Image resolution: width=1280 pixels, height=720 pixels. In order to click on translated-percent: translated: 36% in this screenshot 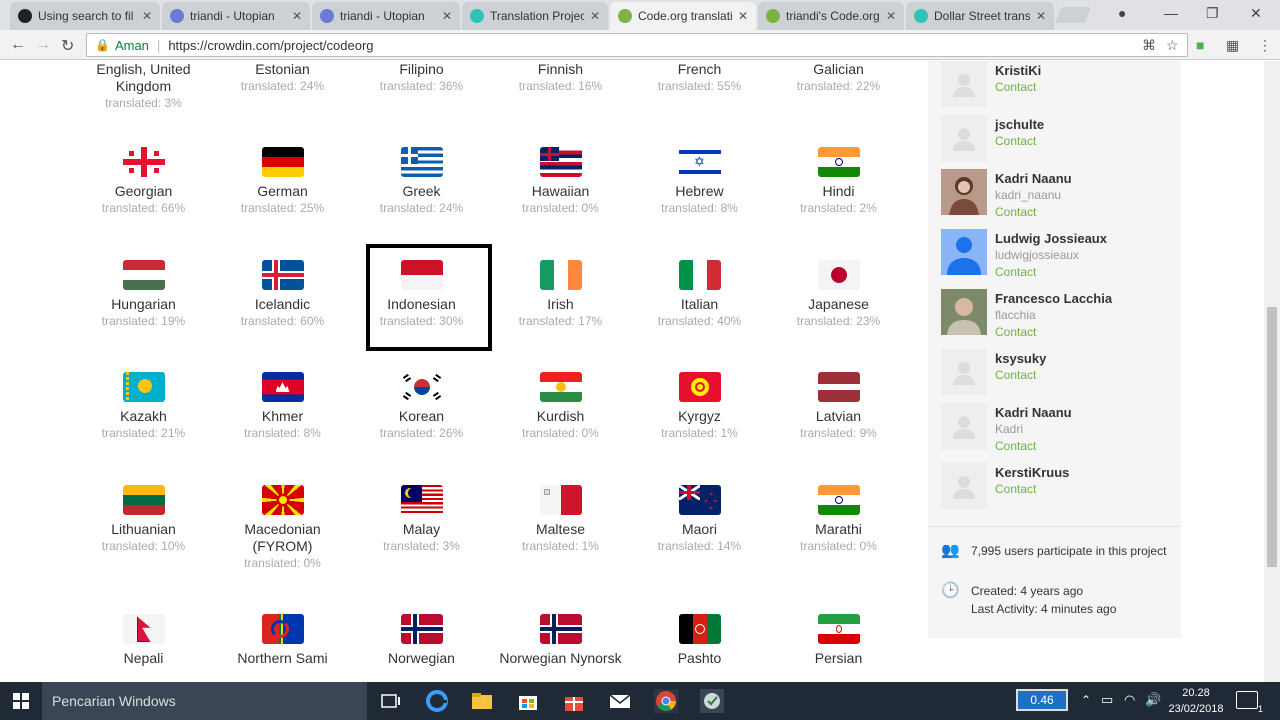, I will do `click(421, 86)`.